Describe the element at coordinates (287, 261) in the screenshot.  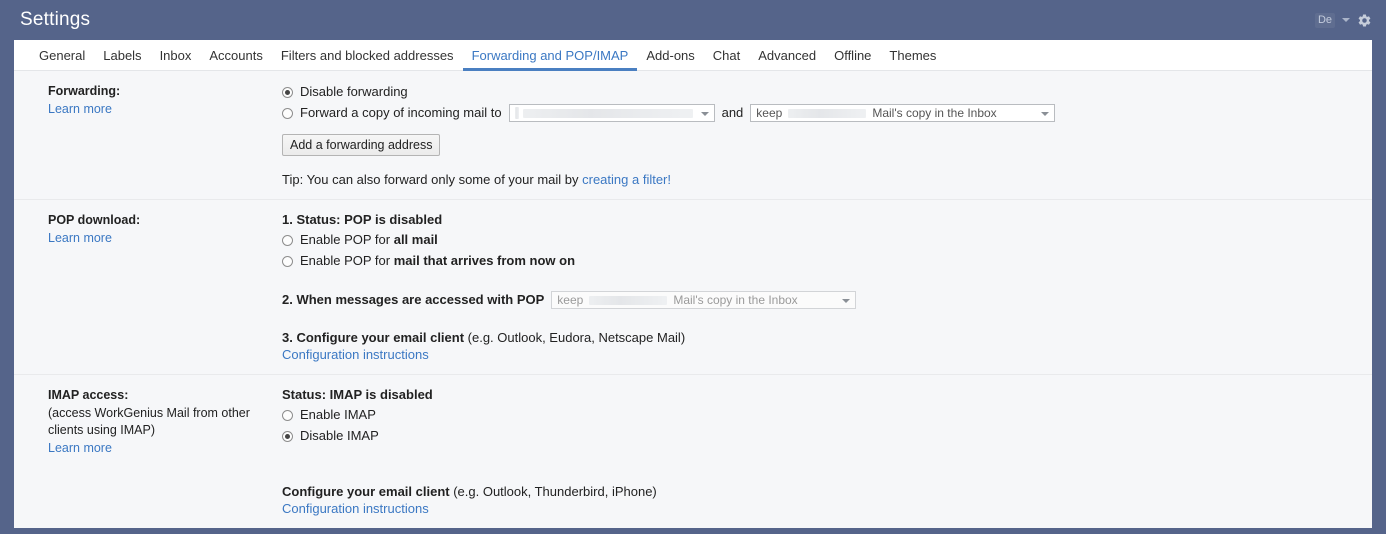
I see `radio-enable-pop-from-now-on` at that location.